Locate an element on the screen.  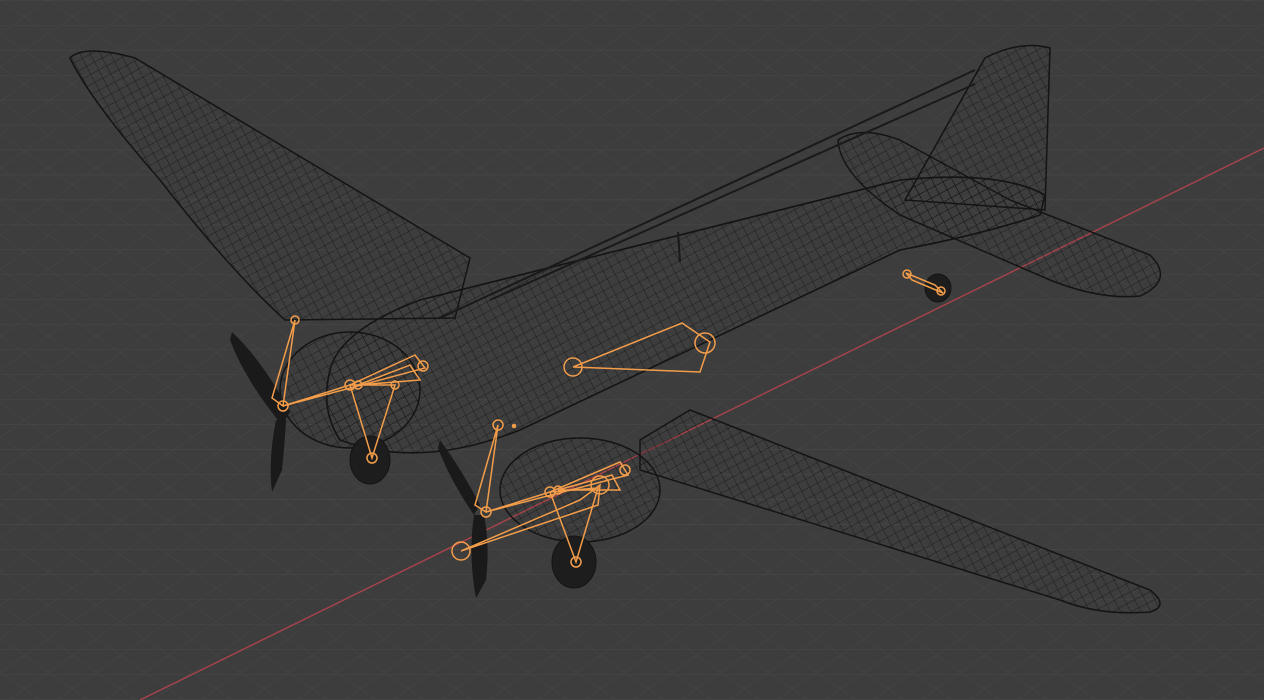
left-landing-wheel is located at coordinates (370, 460).